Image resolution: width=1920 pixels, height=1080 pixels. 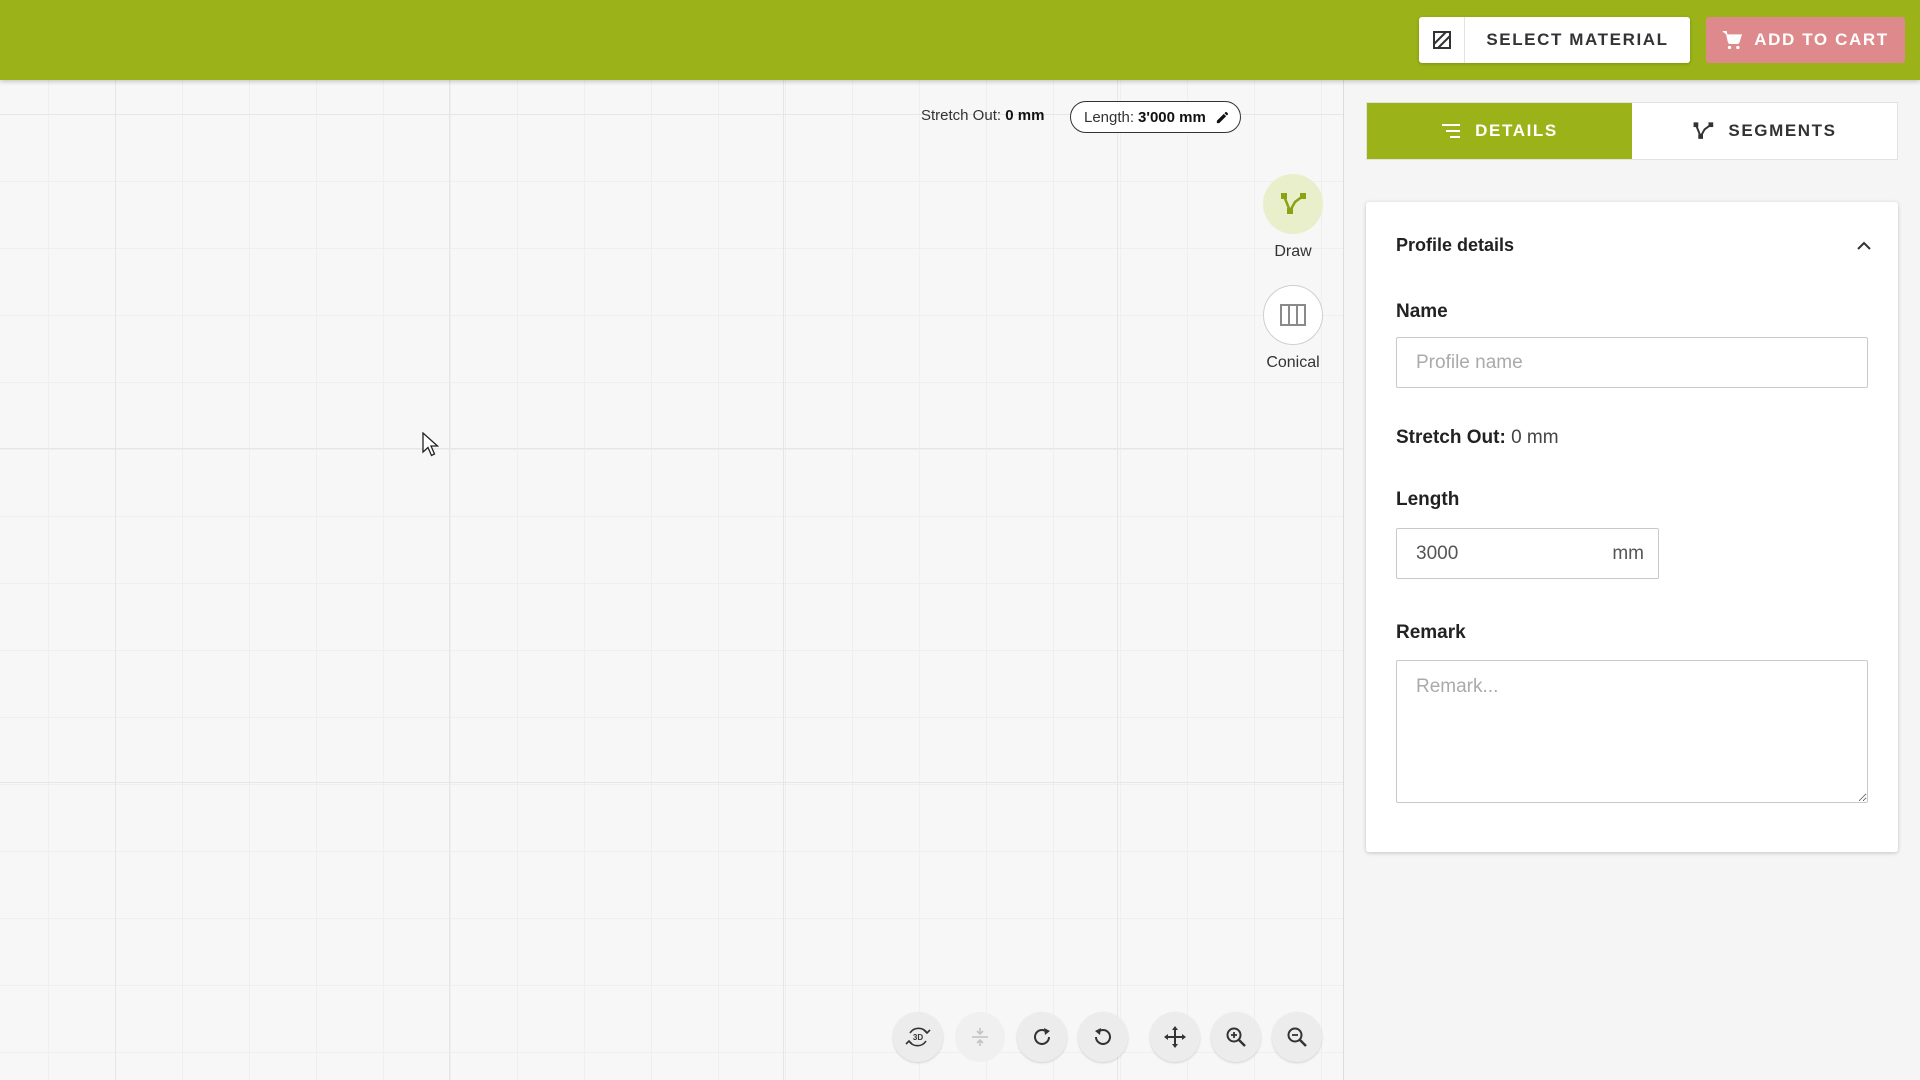 I want to click on flip-vertical-button, so click(x=980, y=1037).